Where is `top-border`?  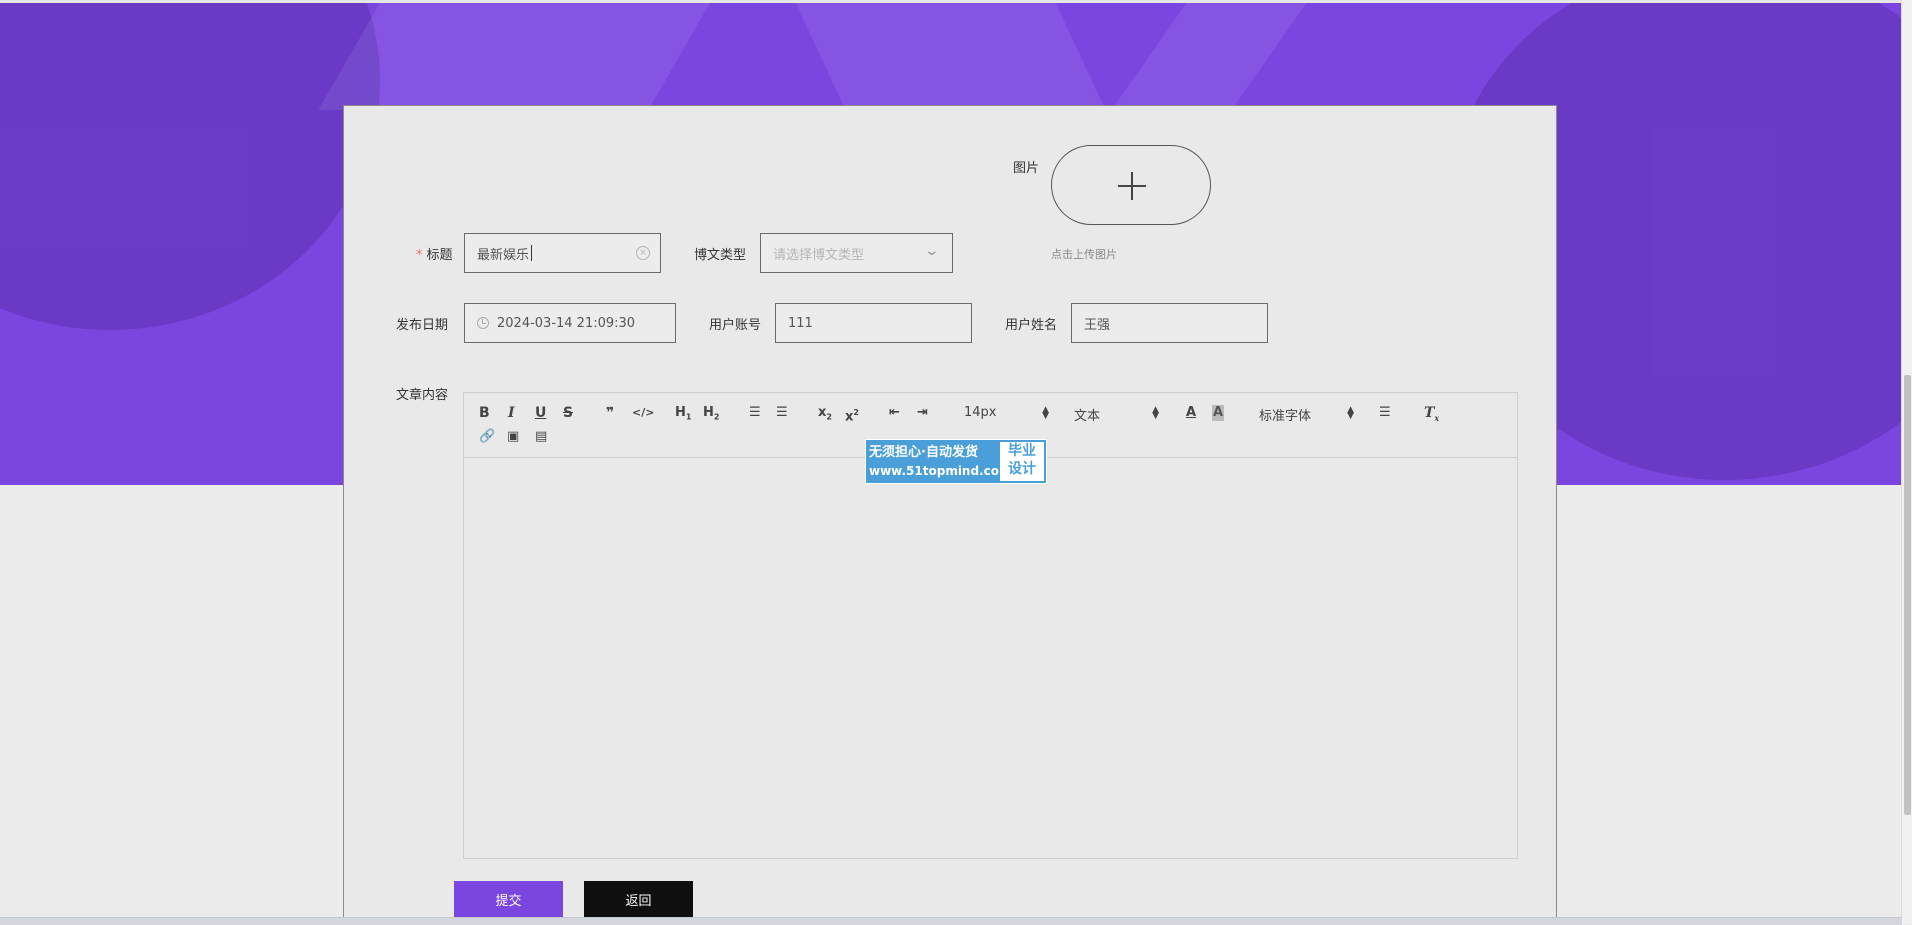 top-border is located at coordinates (951, 1).